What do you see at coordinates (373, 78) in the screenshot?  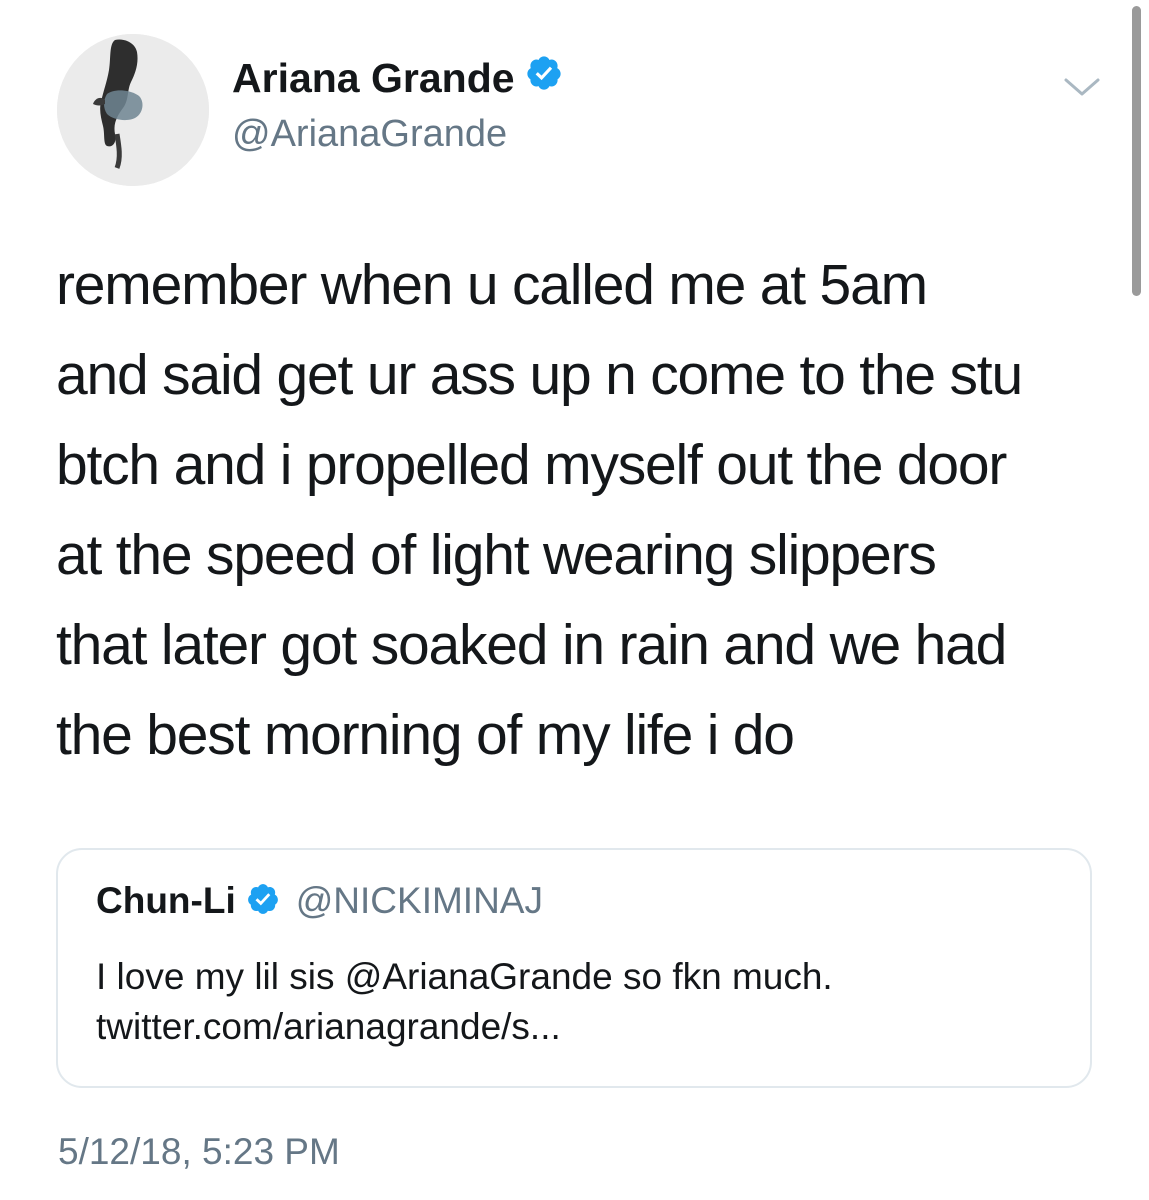 I see `author-name-text: Ariana Grande` at bounding box center [373, 78].